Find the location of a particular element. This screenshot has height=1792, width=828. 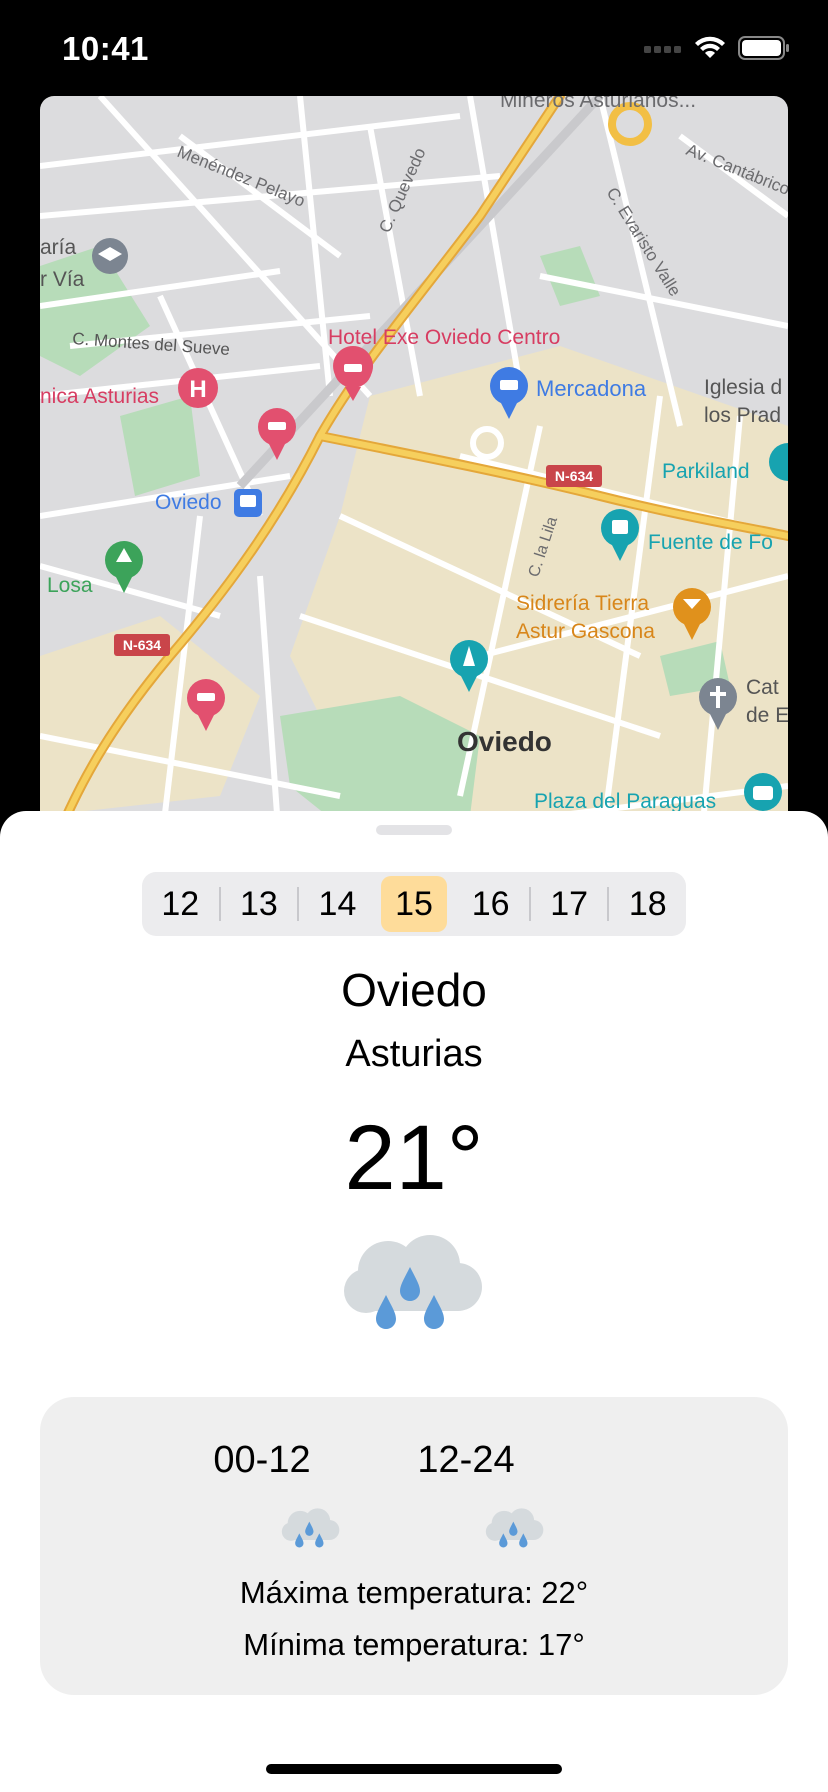

max-temperature: Máxima temperatura: 22° is located at coordinates (414, 1592).